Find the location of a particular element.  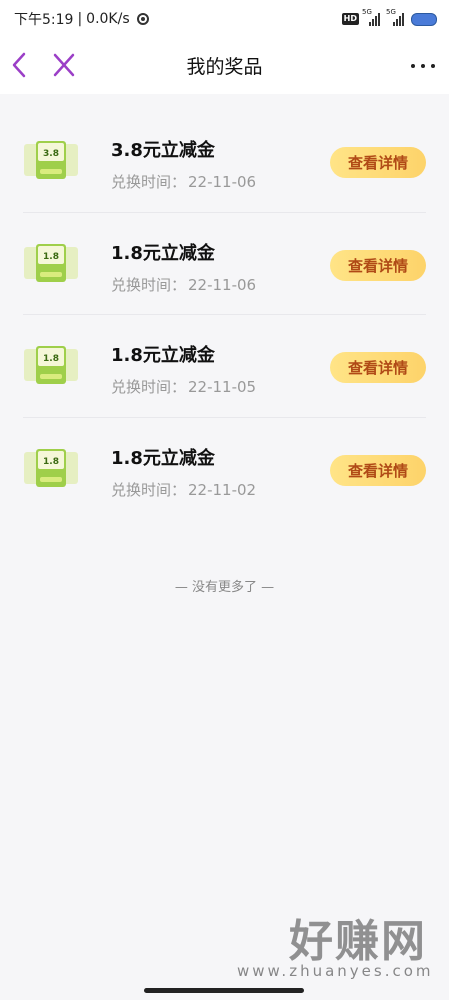

watermark-logo-text: 好赚网 is located at coordinates (358, 941).